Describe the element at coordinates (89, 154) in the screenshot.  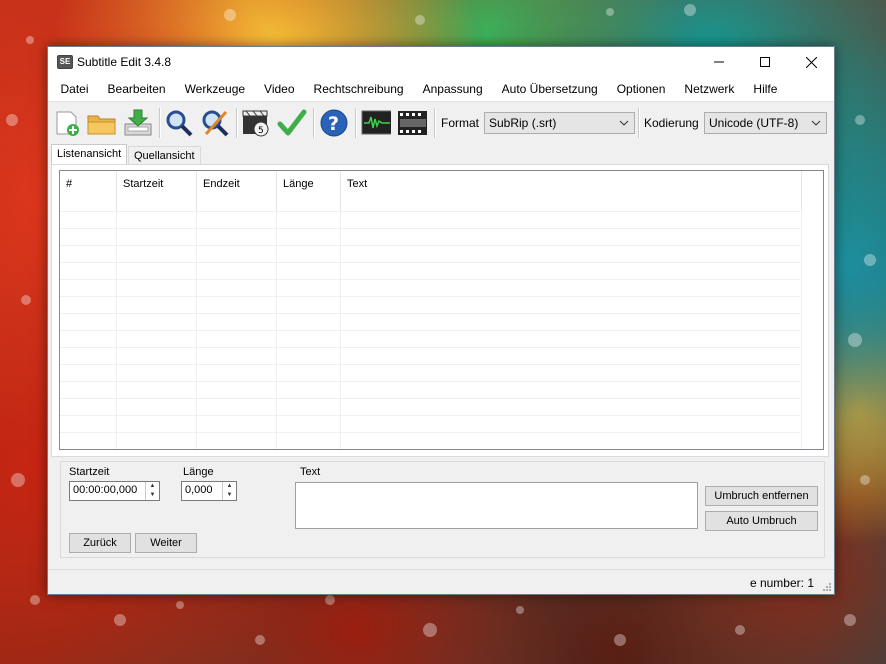
I see `tab-listenansicht: Listenansicht` at that location.